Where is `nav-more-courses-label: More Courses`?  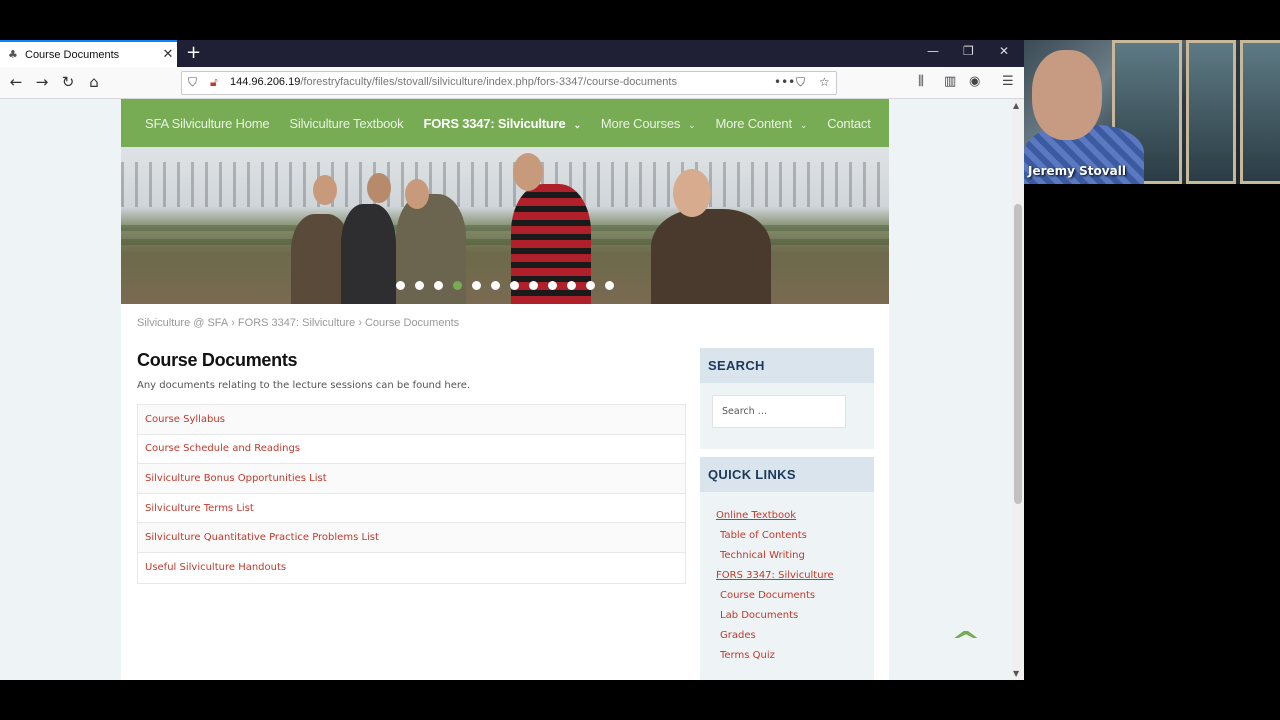
nav-more-courses-label: More Courses is located at coordinates (640, 123).